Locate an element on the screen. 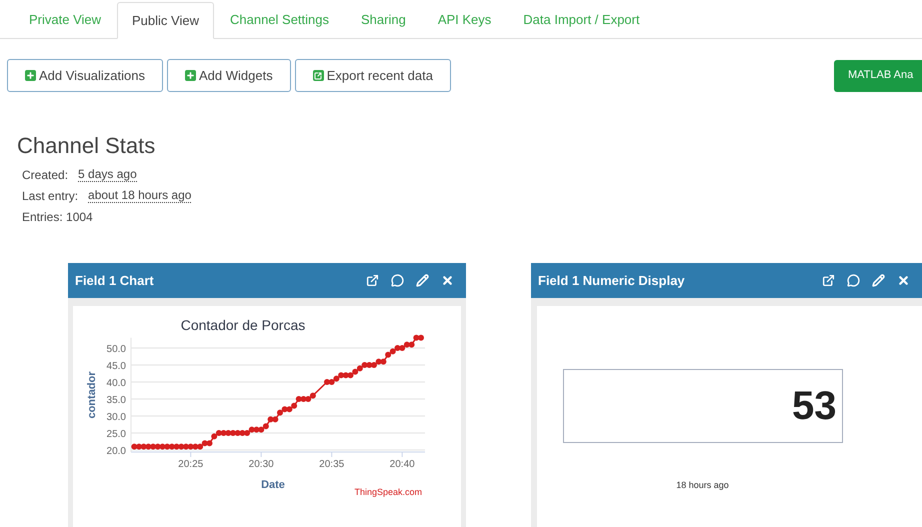 This screenshot has height=527, width=922. y-axis-label: contador is located at coordinates (92, 395).